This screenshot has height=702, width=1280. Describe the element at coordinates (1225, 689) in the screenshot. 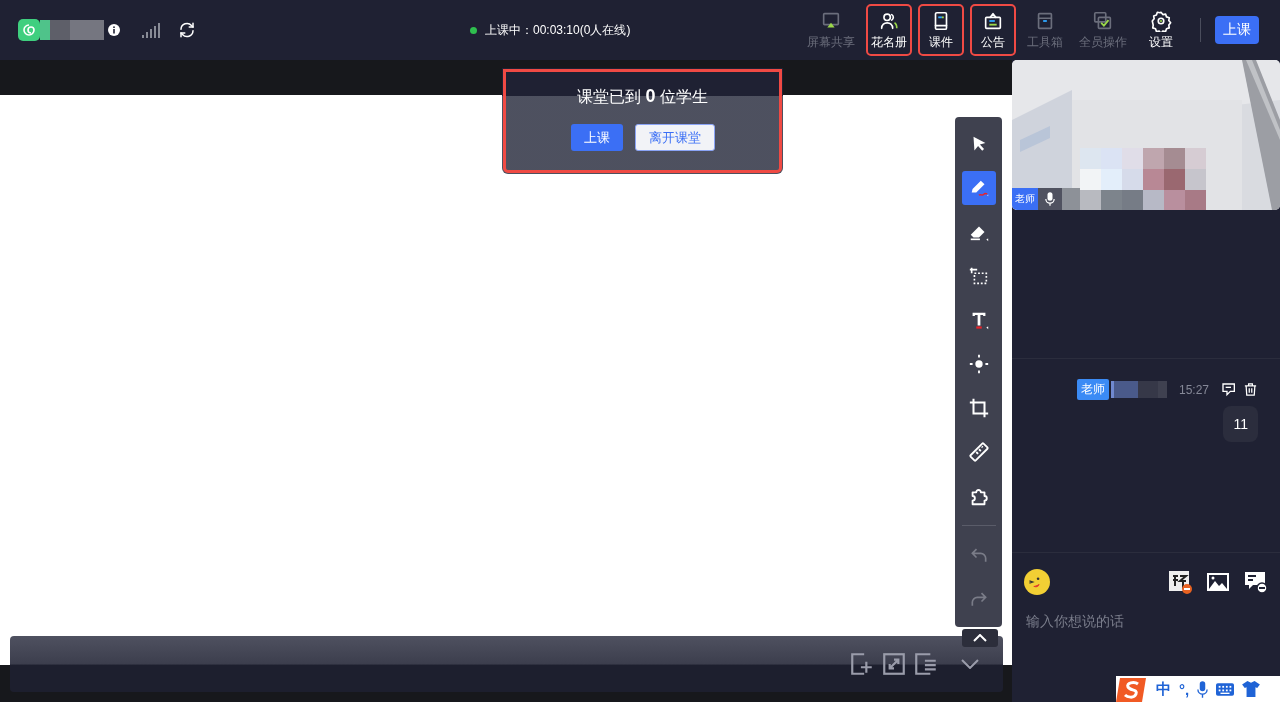

I see `keyboard-icon` at that location.